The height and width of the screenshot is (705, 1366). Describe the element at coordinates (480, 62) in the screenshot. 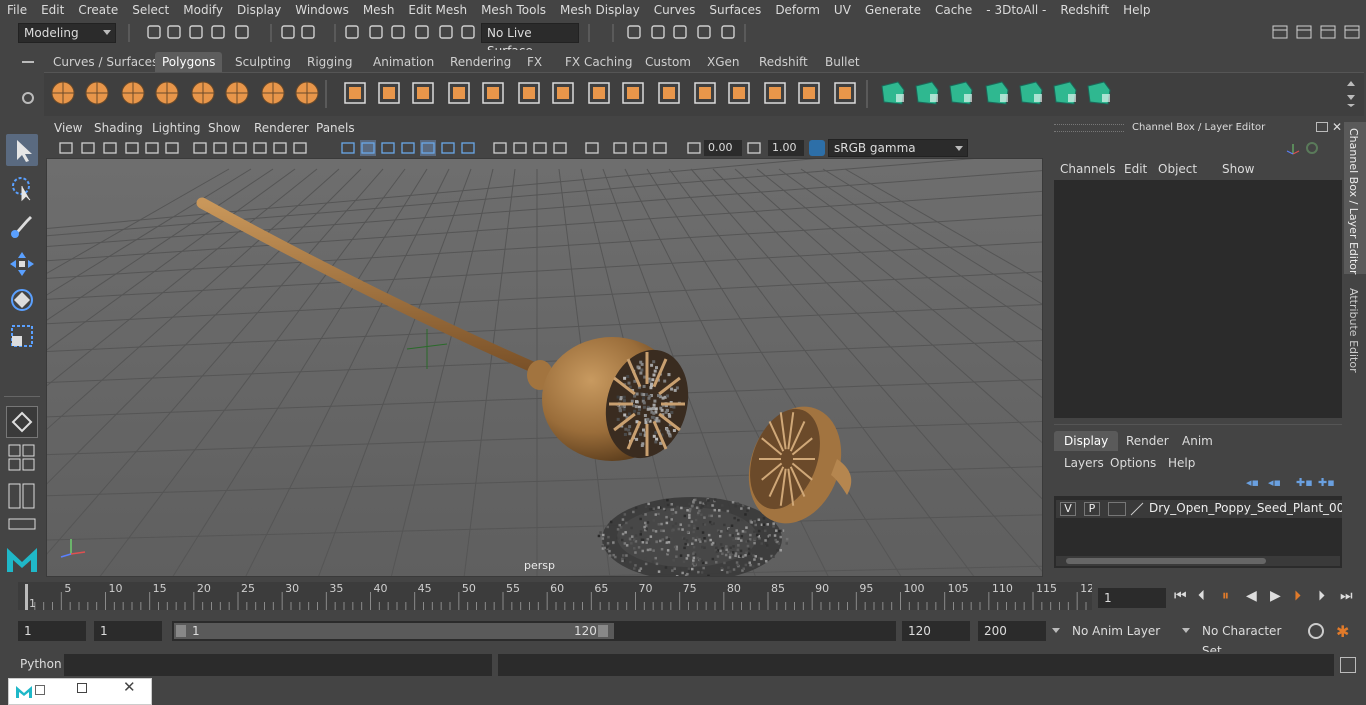

I see `shelf-tab: Rendering` at that location.